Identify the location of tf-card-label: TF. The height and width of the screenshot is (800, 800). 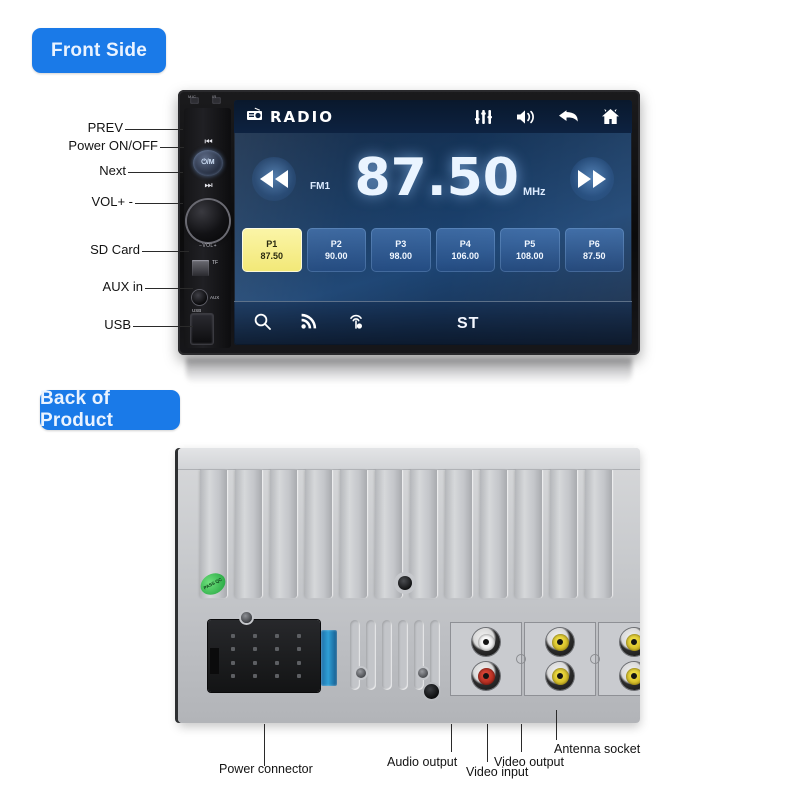
(215, 263).